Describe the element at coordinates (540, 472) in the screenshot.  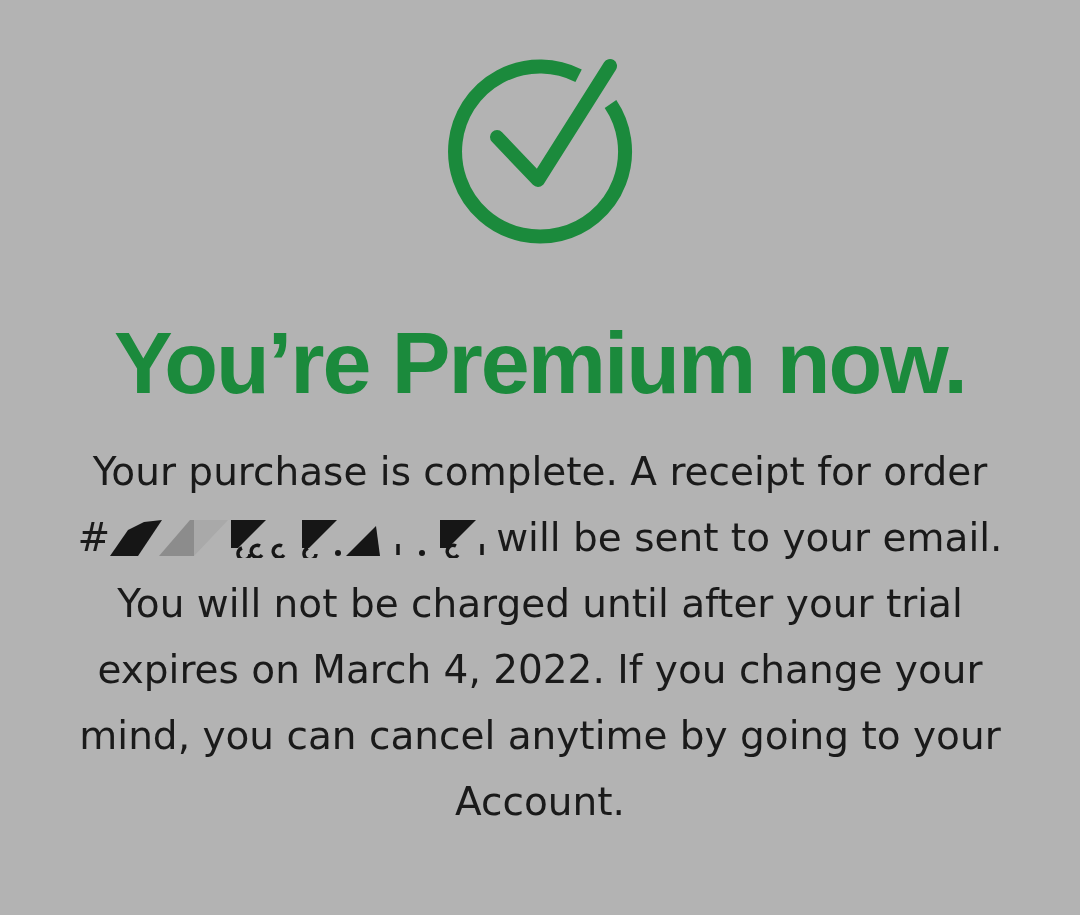
I see `receipt-message: Your purchase is complete. A receipt for order` at that location.